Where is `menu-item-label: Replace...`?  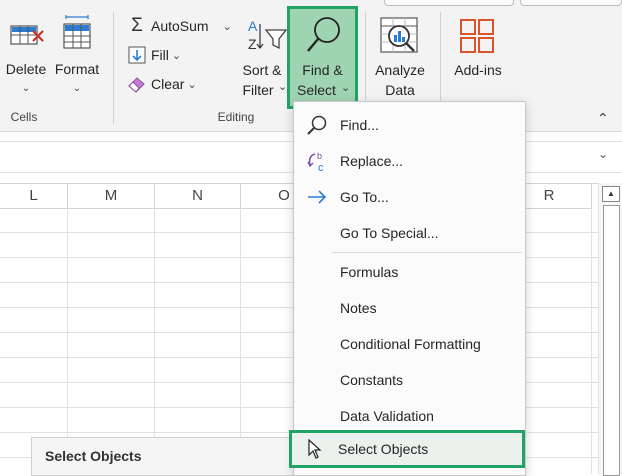 menu-item-label: Replace... is located at coordinates (372, 161).